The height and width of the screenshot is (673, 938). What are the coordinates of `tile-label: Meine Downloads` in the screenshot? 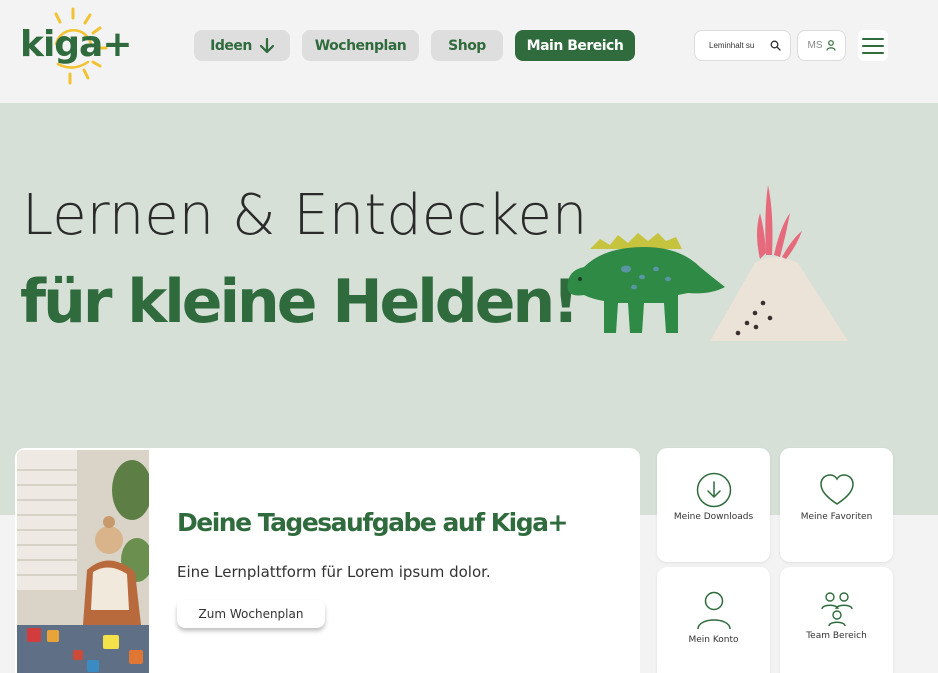 It's located at (713, 517).